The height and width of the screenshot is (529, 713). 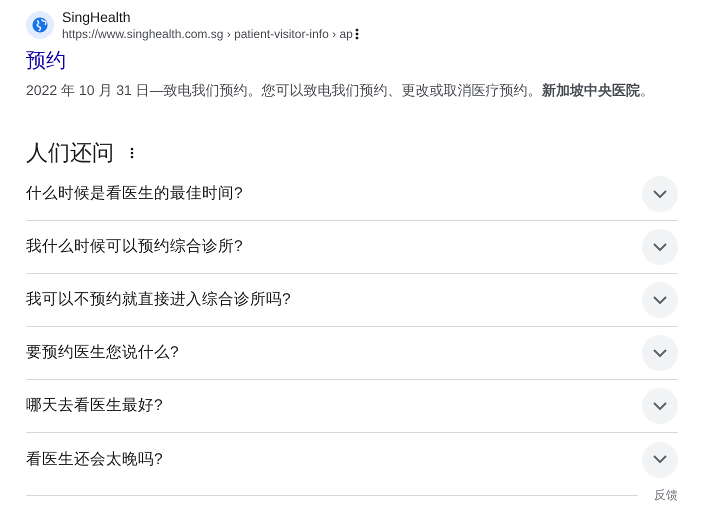 What do you see at coordinates (340, 90) in the screenshot?
I see `result-snippet: 2022 年 10 月 31 日—致电我们预约。您可以致电我们预约、更改或取消医疗预约。新加坡中央医院。` at bounding box center [340, 90].